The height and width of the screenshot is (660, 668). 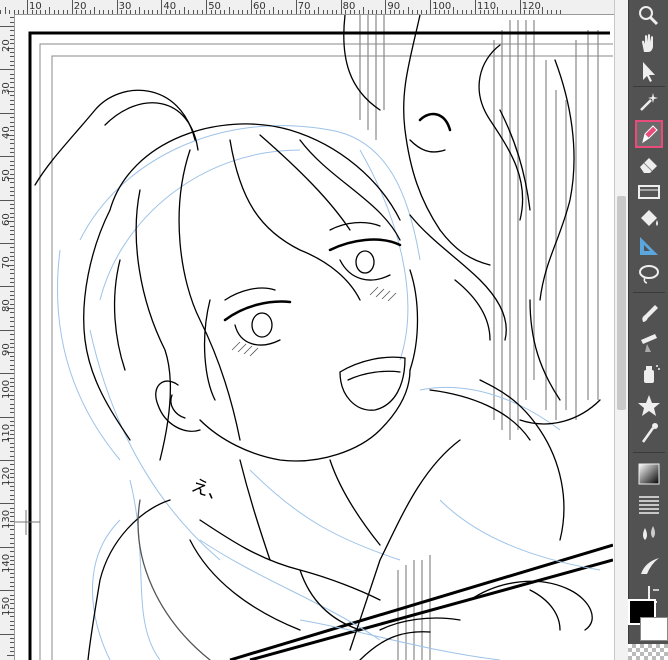 What do you see at coordinates (349, 6) in the screenshot?
I see `ruler-top-label: 80` at bounding box center [349, 6].